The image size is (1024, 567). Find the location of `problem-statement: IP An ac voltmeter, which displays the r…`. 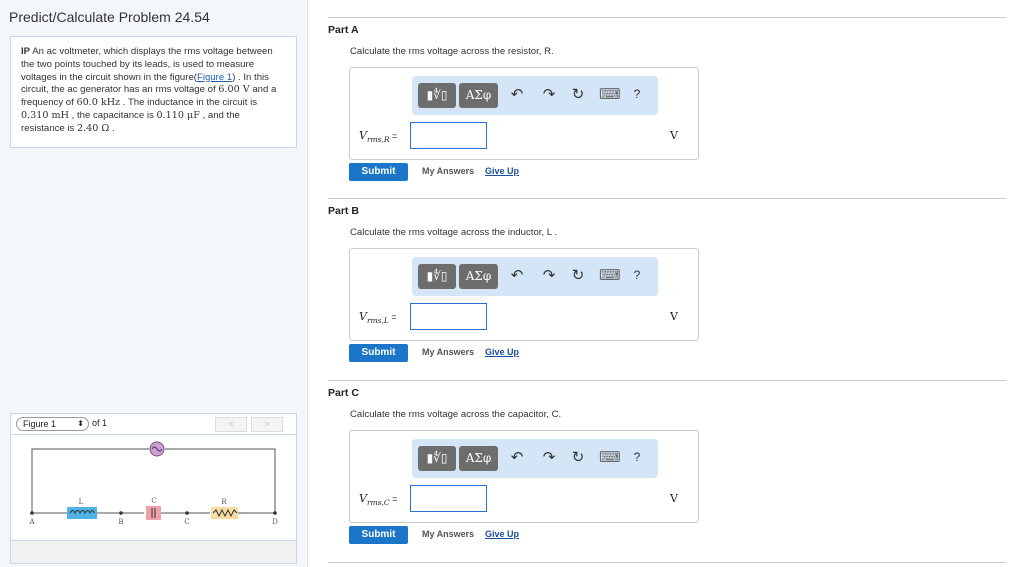

problem-statement: IP An ac voltmeter, which displays the r… is located at coordinates (153, 92).